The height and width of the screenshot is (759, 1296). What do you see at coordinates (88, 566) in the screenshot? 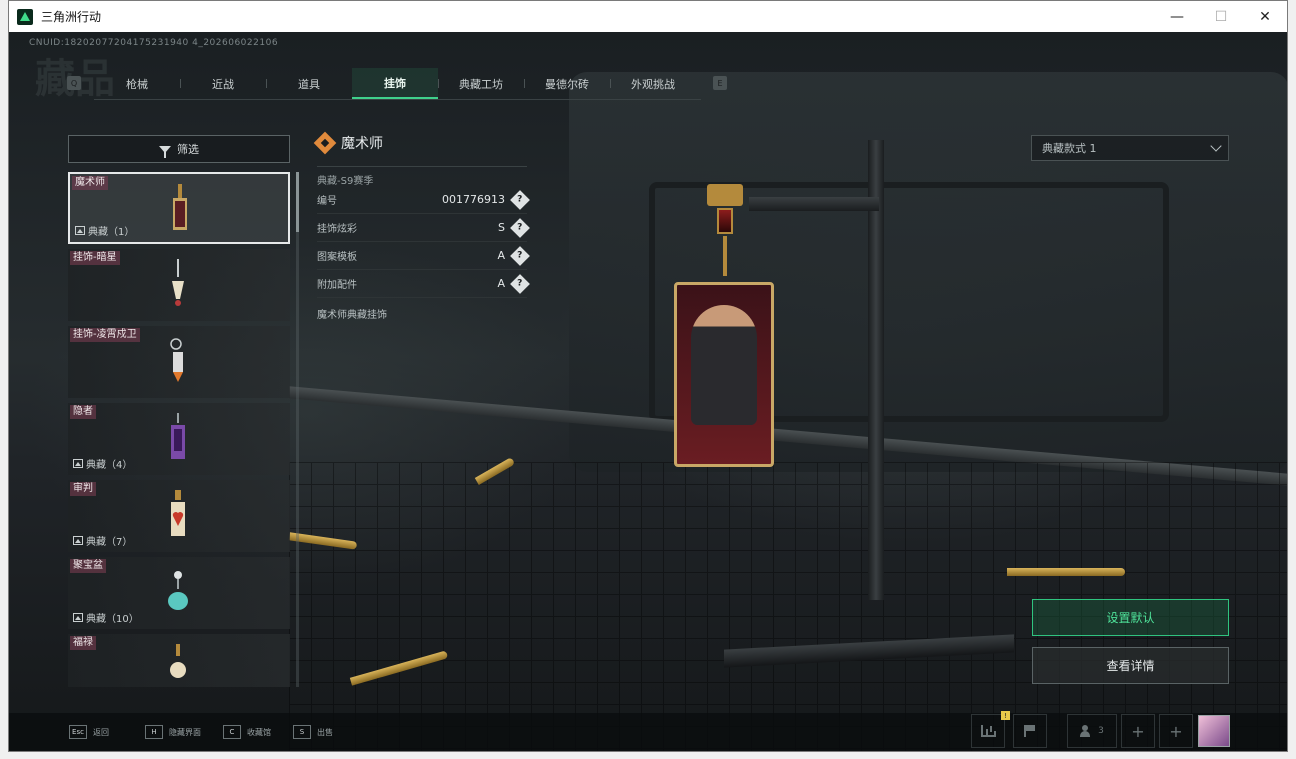
I see `item-name: 聚宝盆` at bounding box center [88, 566].